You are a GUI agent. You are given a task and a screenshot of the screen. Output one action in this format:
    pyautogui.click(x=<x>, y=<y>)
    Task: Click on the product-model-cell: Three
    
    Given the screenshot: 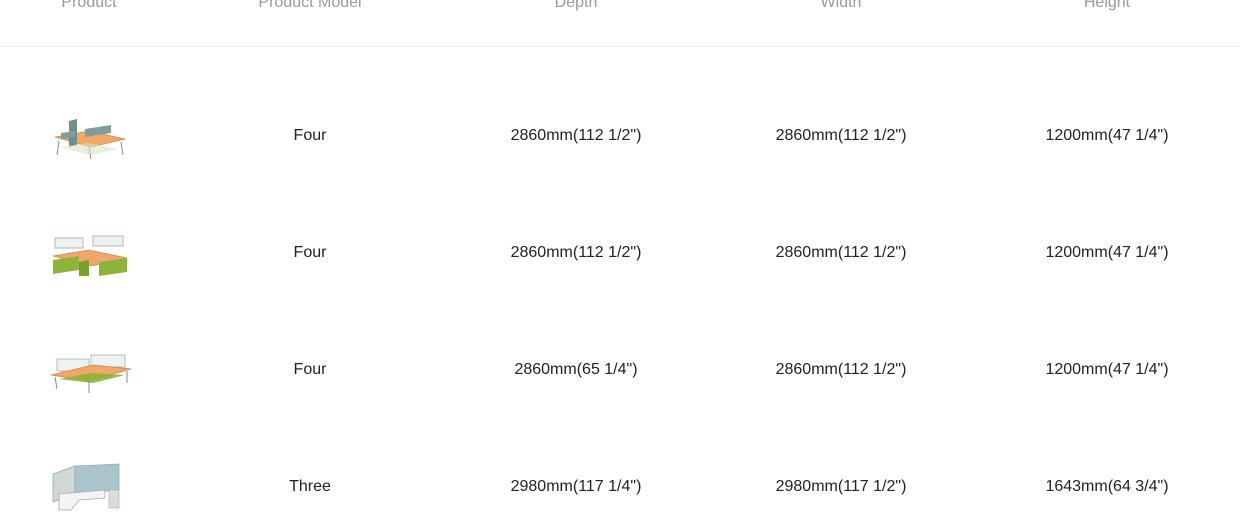 What is the action you would take?
    pyautogui.click(x=310, y=486)
    